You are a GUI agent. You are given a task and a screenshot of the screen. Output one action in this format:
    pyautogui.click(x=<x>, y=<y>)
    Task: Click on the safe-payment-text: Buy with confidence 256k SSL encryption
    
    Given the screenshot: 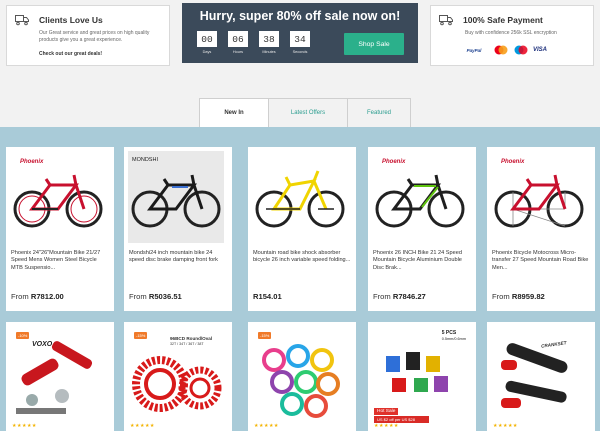 What is the action you would take?
    pyautogui.click(x=511, y=33)
    